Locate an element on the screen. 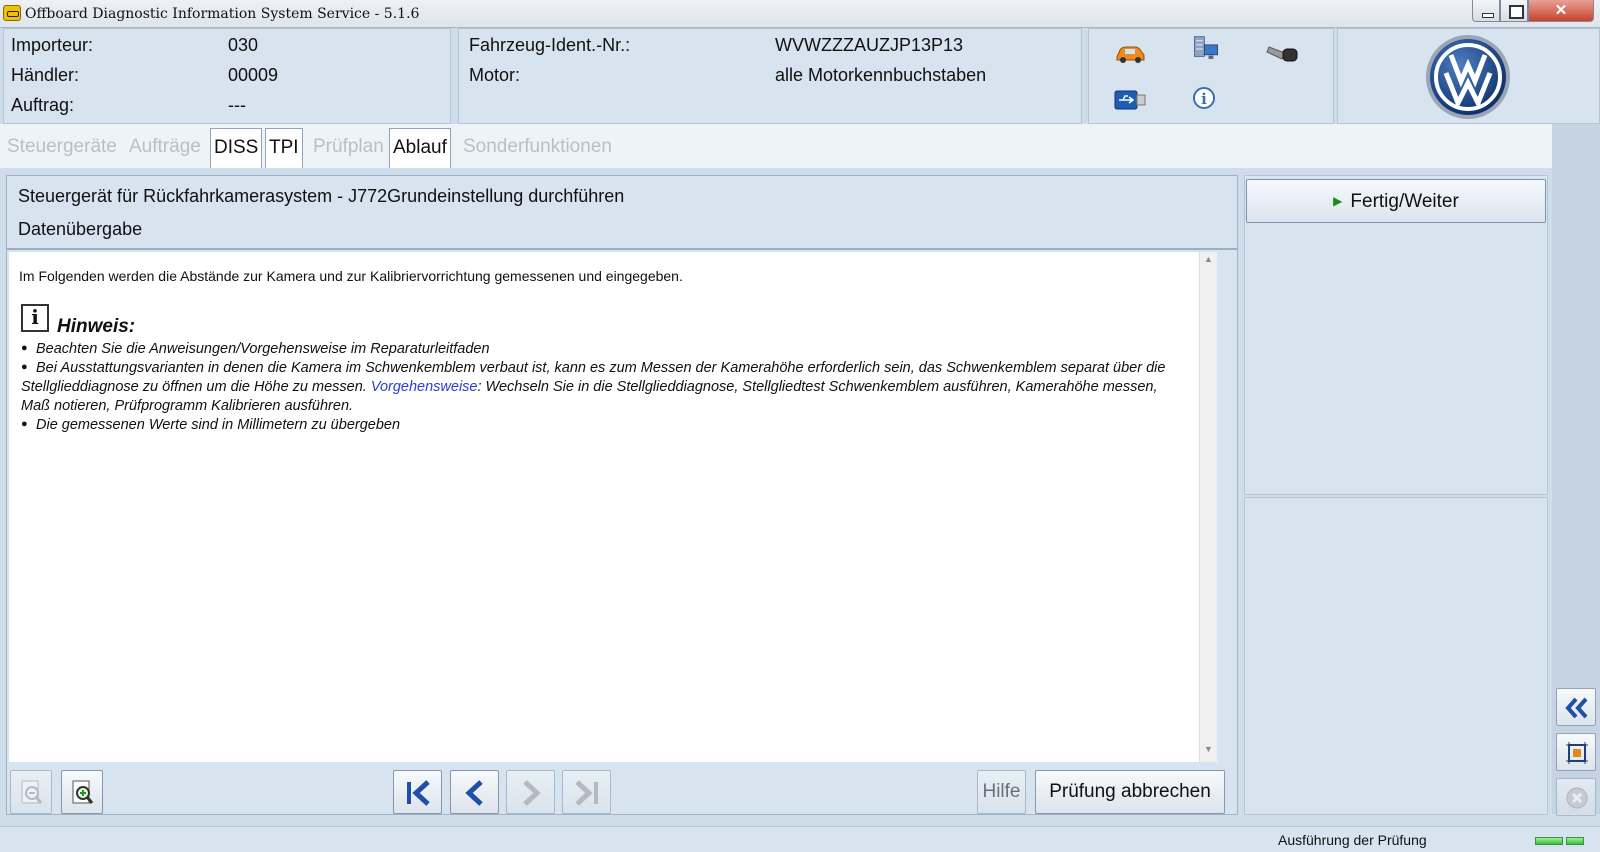 The width and height of the screenshot is (1600, 852). tab-ablauf: Ablauf is located at coordinates (420, 148).